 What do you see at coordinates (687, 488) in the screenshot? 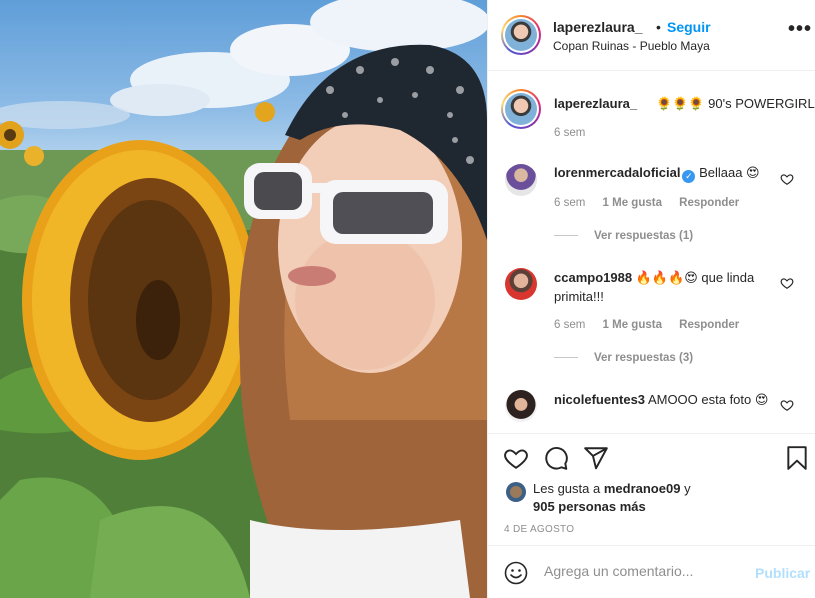
I see `likes-conj: y` at bounding box center [687, 488].